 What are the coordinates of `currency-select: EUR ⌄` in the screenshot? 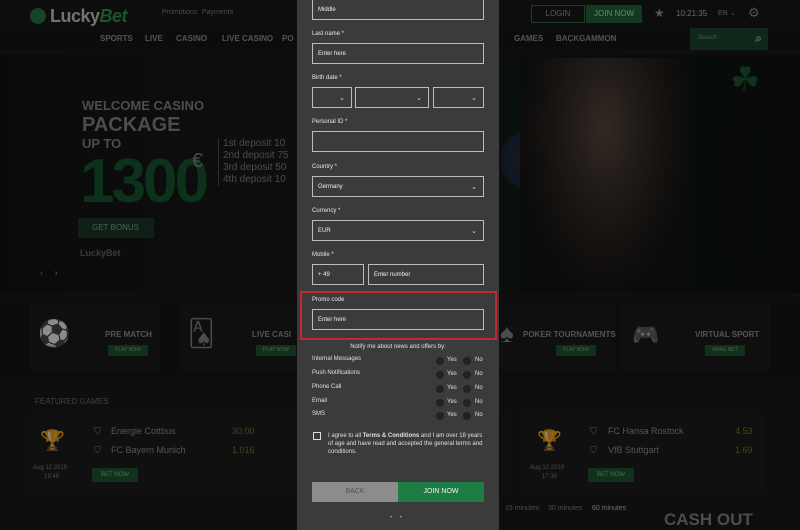 It's located at (398, 230).